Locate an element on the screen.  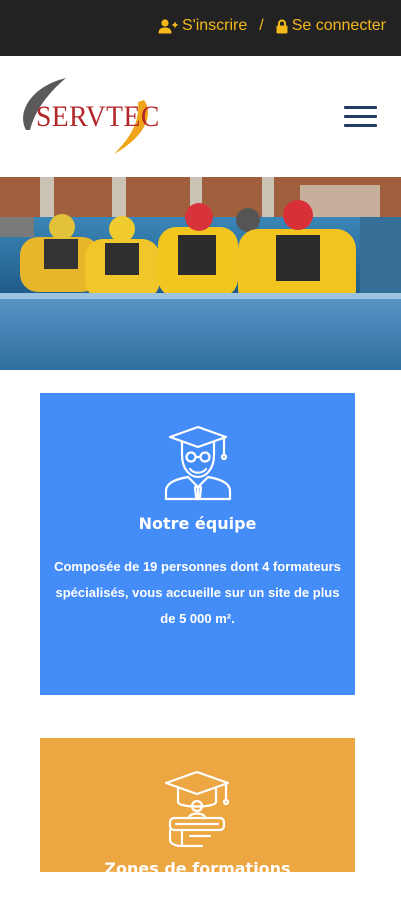
servtec-logo: SERVTEC is located at coordinates (86, 117).